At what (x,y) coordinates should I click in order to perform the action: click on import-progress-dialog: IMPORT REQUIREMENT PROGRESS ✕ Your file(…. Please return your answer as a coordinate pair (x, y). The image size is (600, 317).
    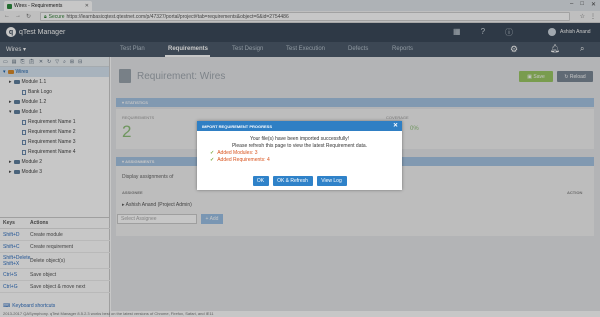
    Looking at the image, I should click on (299, 155).